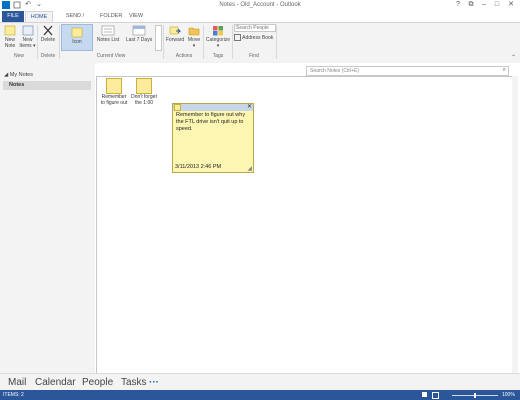  I want to click on new-items-icon, so click(27, 30).